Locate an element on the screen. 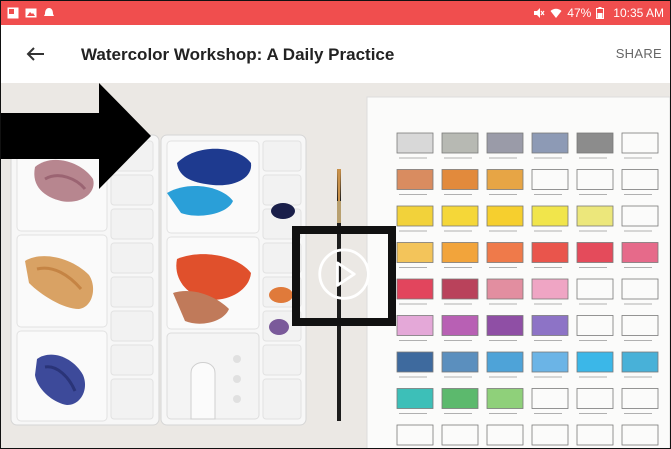 This screenshot has height=449, width=671. wifi-icon is located at coordinates (556, 13).